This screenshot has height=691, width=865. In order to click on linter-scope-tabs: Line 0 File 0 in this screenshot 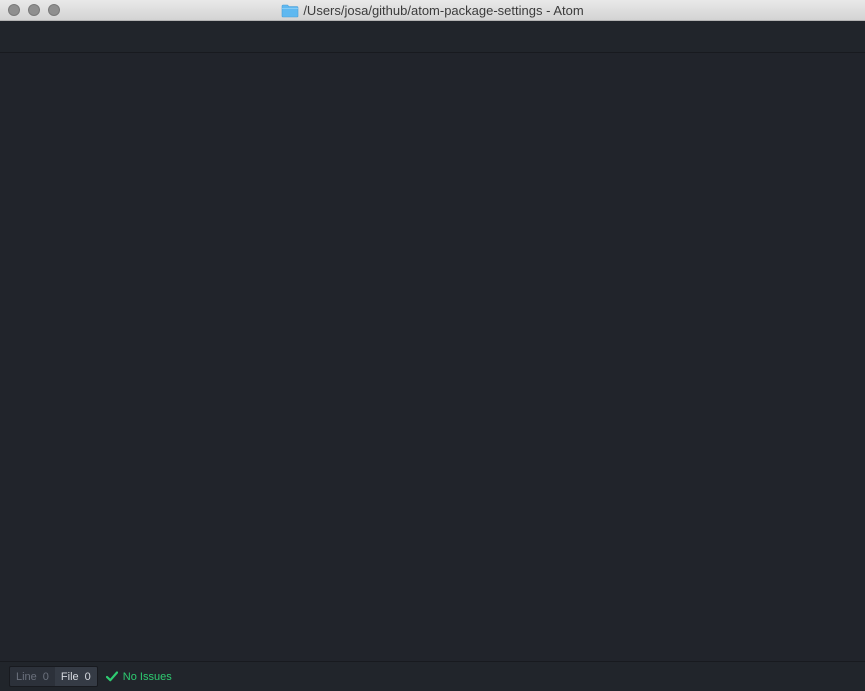, I will do `click(53, 676)`.